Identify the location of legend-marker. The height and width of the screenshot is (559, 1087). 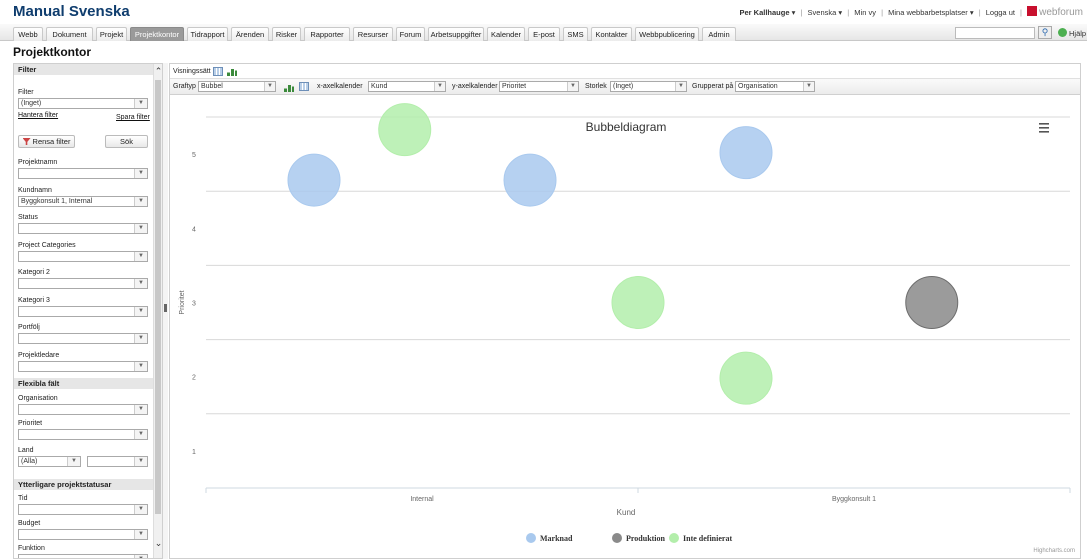
(531, 538).